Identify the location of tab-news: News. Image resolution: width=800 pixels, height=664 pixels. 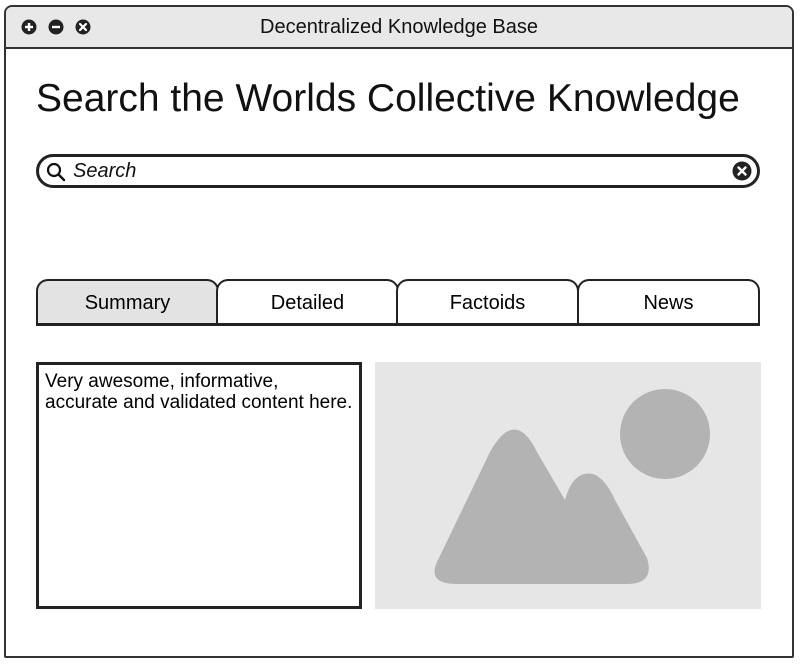
(668, 302).